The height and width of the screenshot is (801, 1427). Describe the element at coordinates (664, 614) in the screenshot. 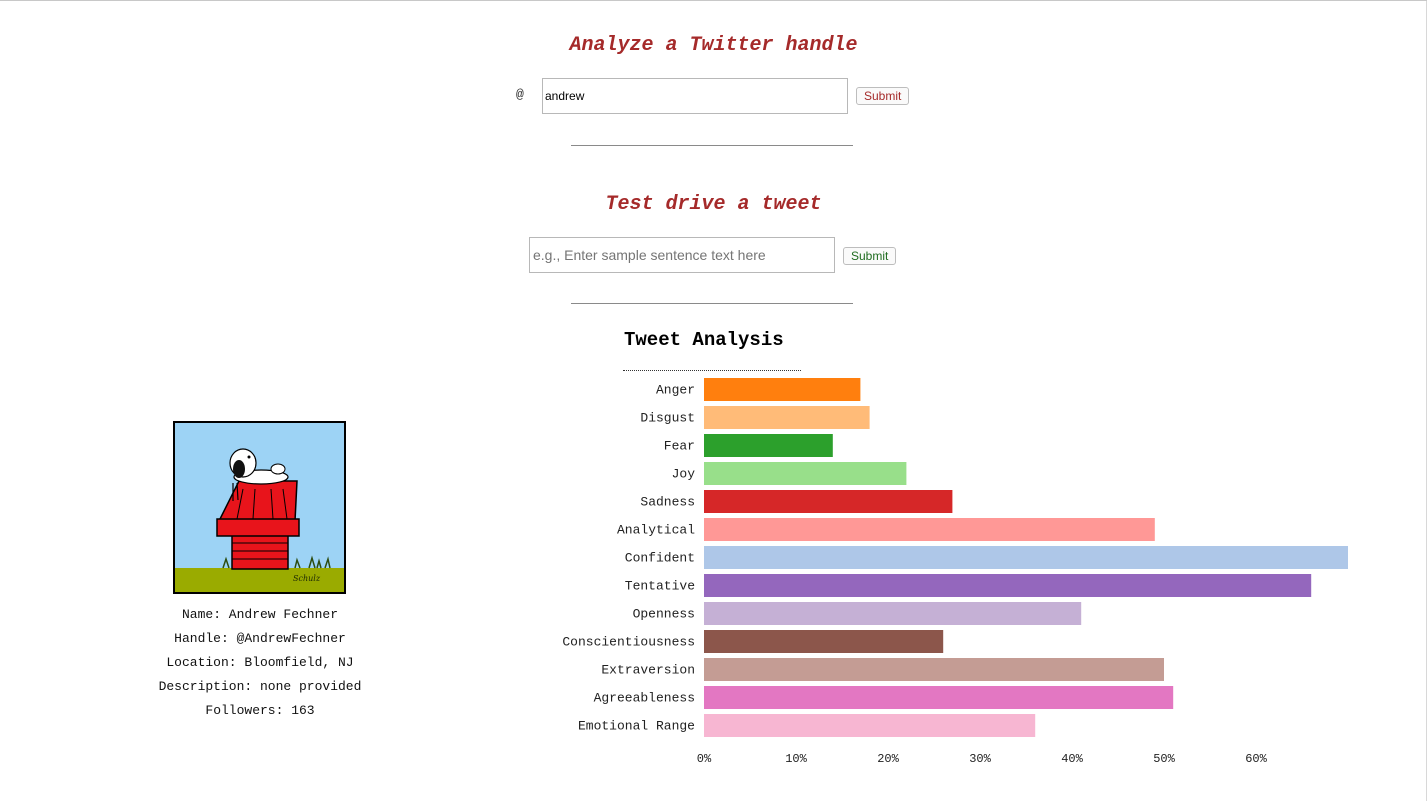

I see `chart-category-label: Openness` at that location.